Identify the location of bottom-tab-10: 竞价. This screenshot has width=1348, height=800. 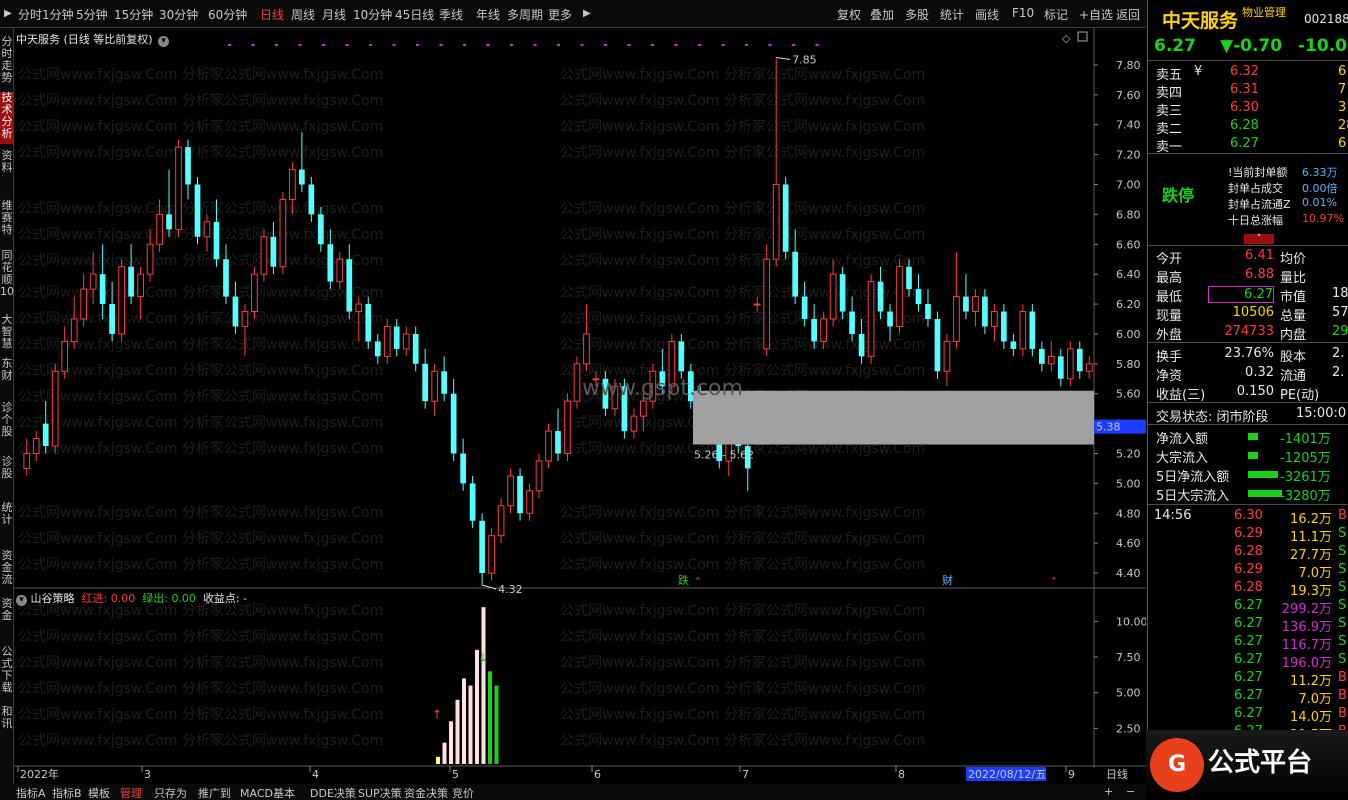
(463, 792).